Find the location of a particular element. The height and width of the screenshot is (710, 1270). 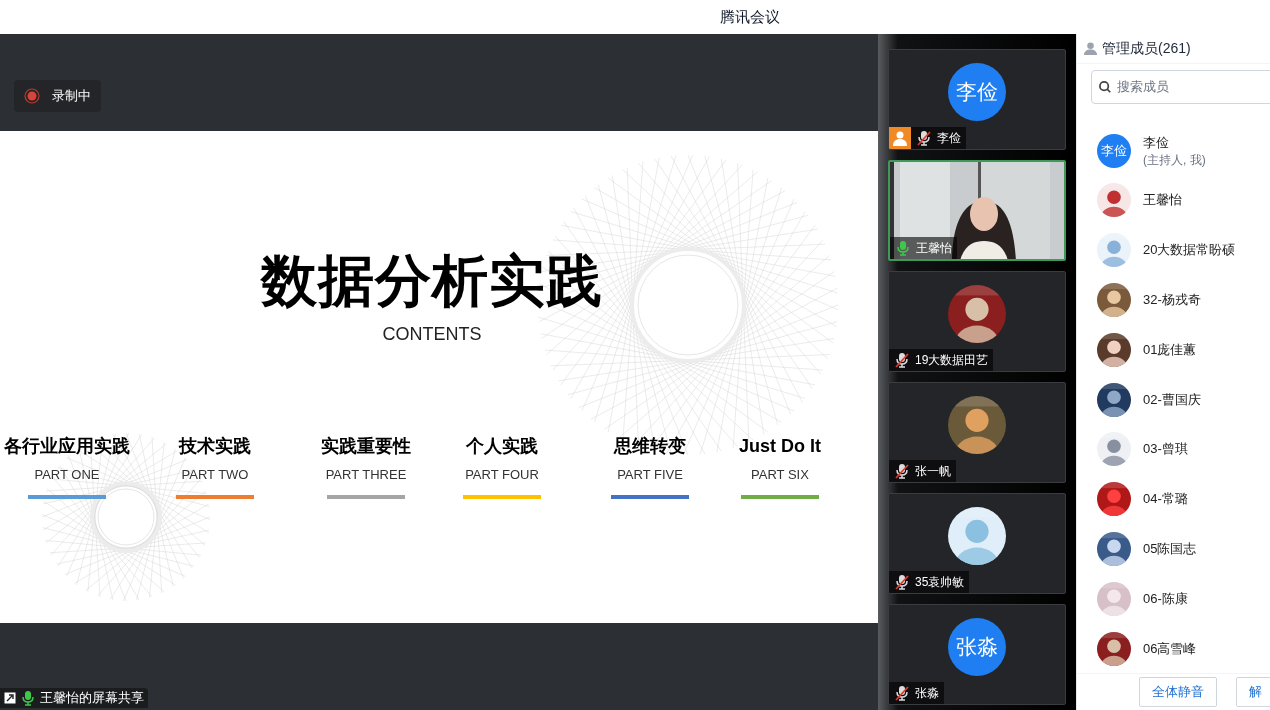

recording-label: 录制中 is located at coordinates (71, 95).